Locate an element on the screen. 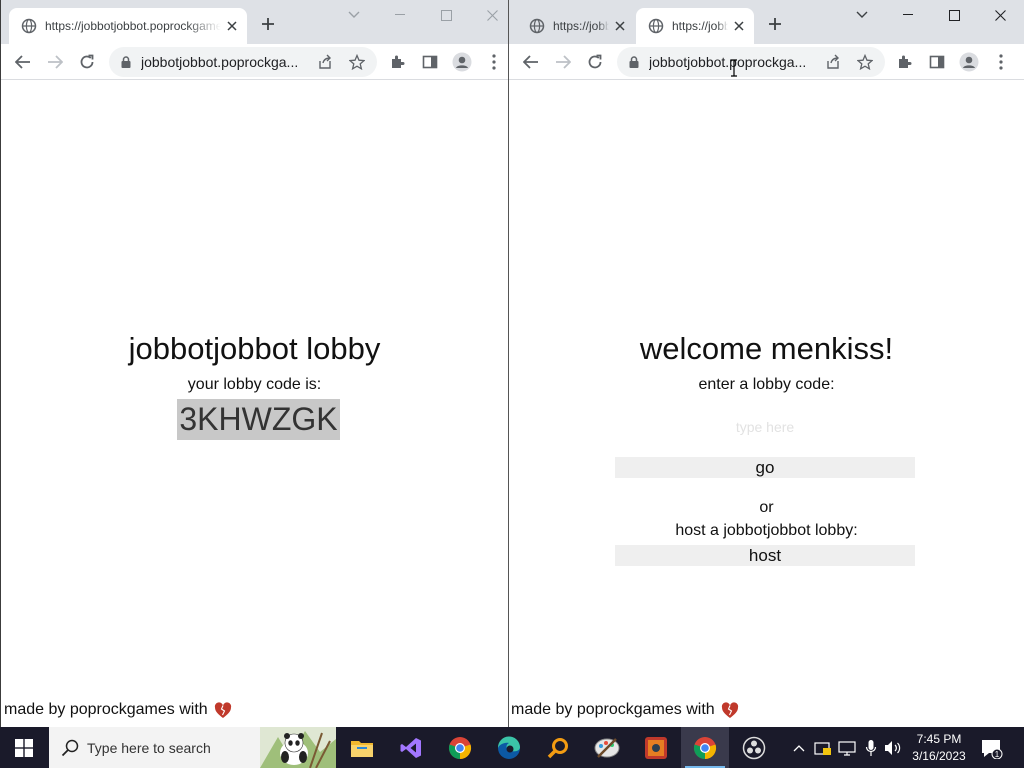 This screenshot has height=768, width=1024. go-button: go is located at coordinates (765, 467).